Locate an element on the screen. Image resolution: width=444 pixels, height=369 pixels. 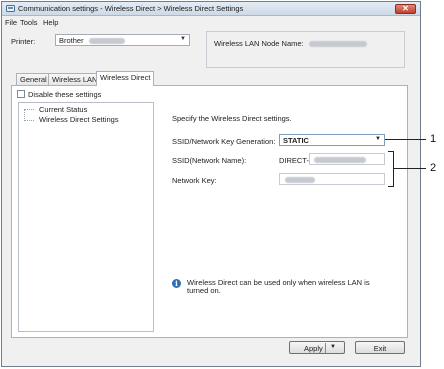
redacted-network-key is located at coordinates (300, 180).